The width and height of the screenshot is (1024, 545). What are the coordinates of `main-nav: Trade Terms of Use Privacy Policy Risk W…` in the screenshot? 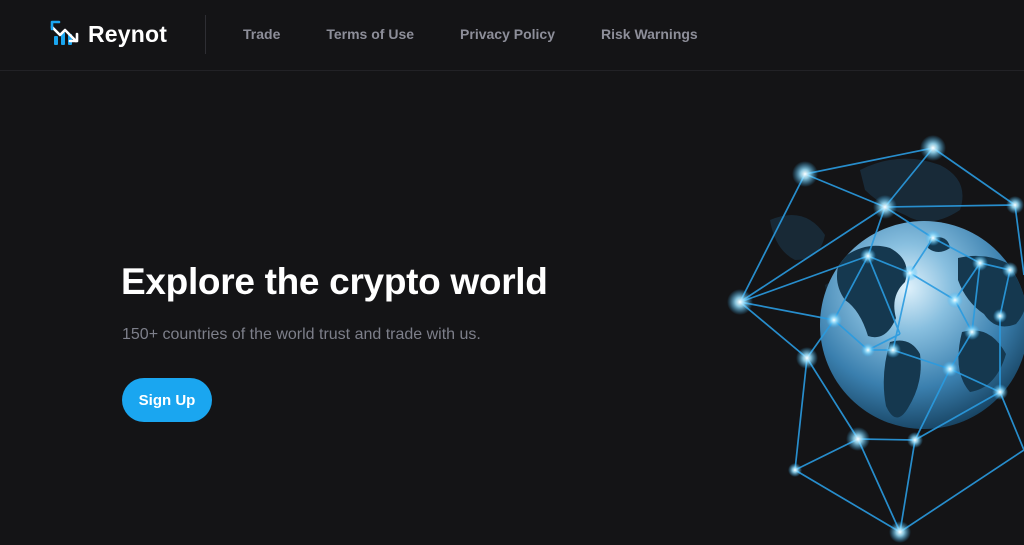 It's located at (493, 34).